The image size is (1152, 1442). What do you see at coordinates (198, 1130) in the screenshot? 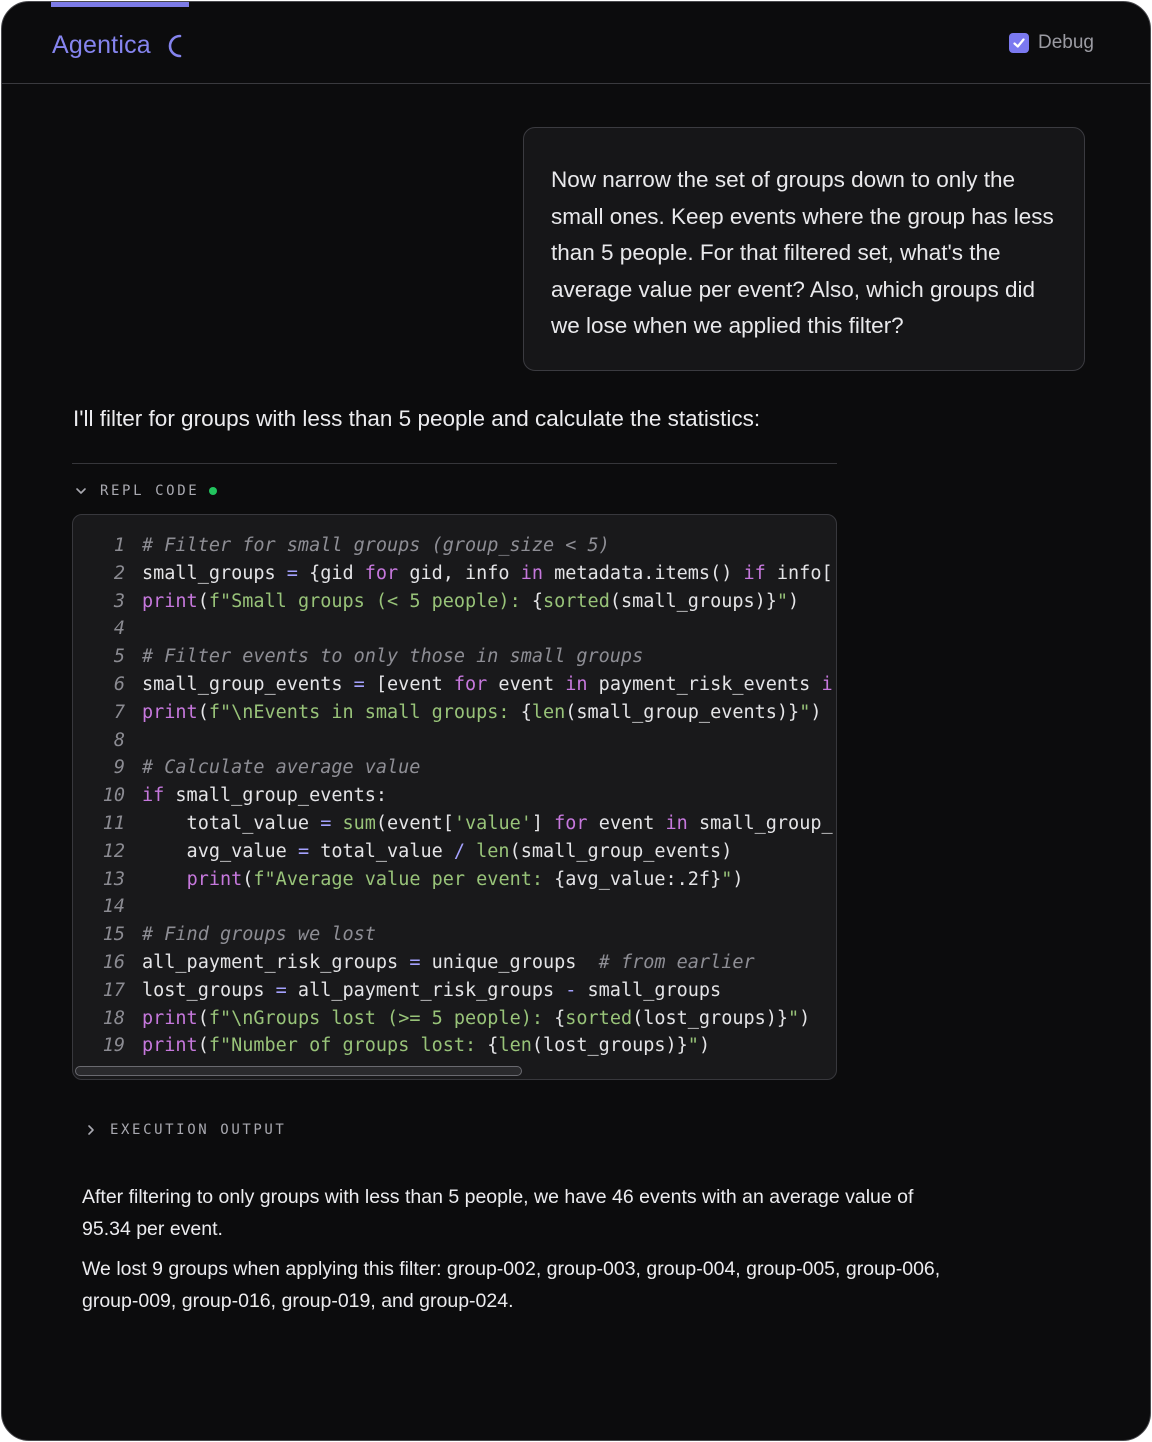
I see `execution-output-label: EXECUTION OUTPUT` at bounding box center [198, 1130].